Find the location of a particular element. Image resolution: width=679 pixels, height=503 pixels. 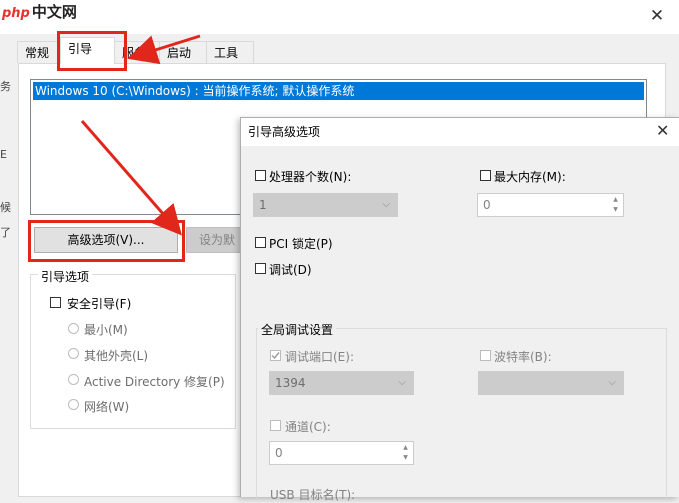

annotation-arrows is located at coordinates (140, 135).